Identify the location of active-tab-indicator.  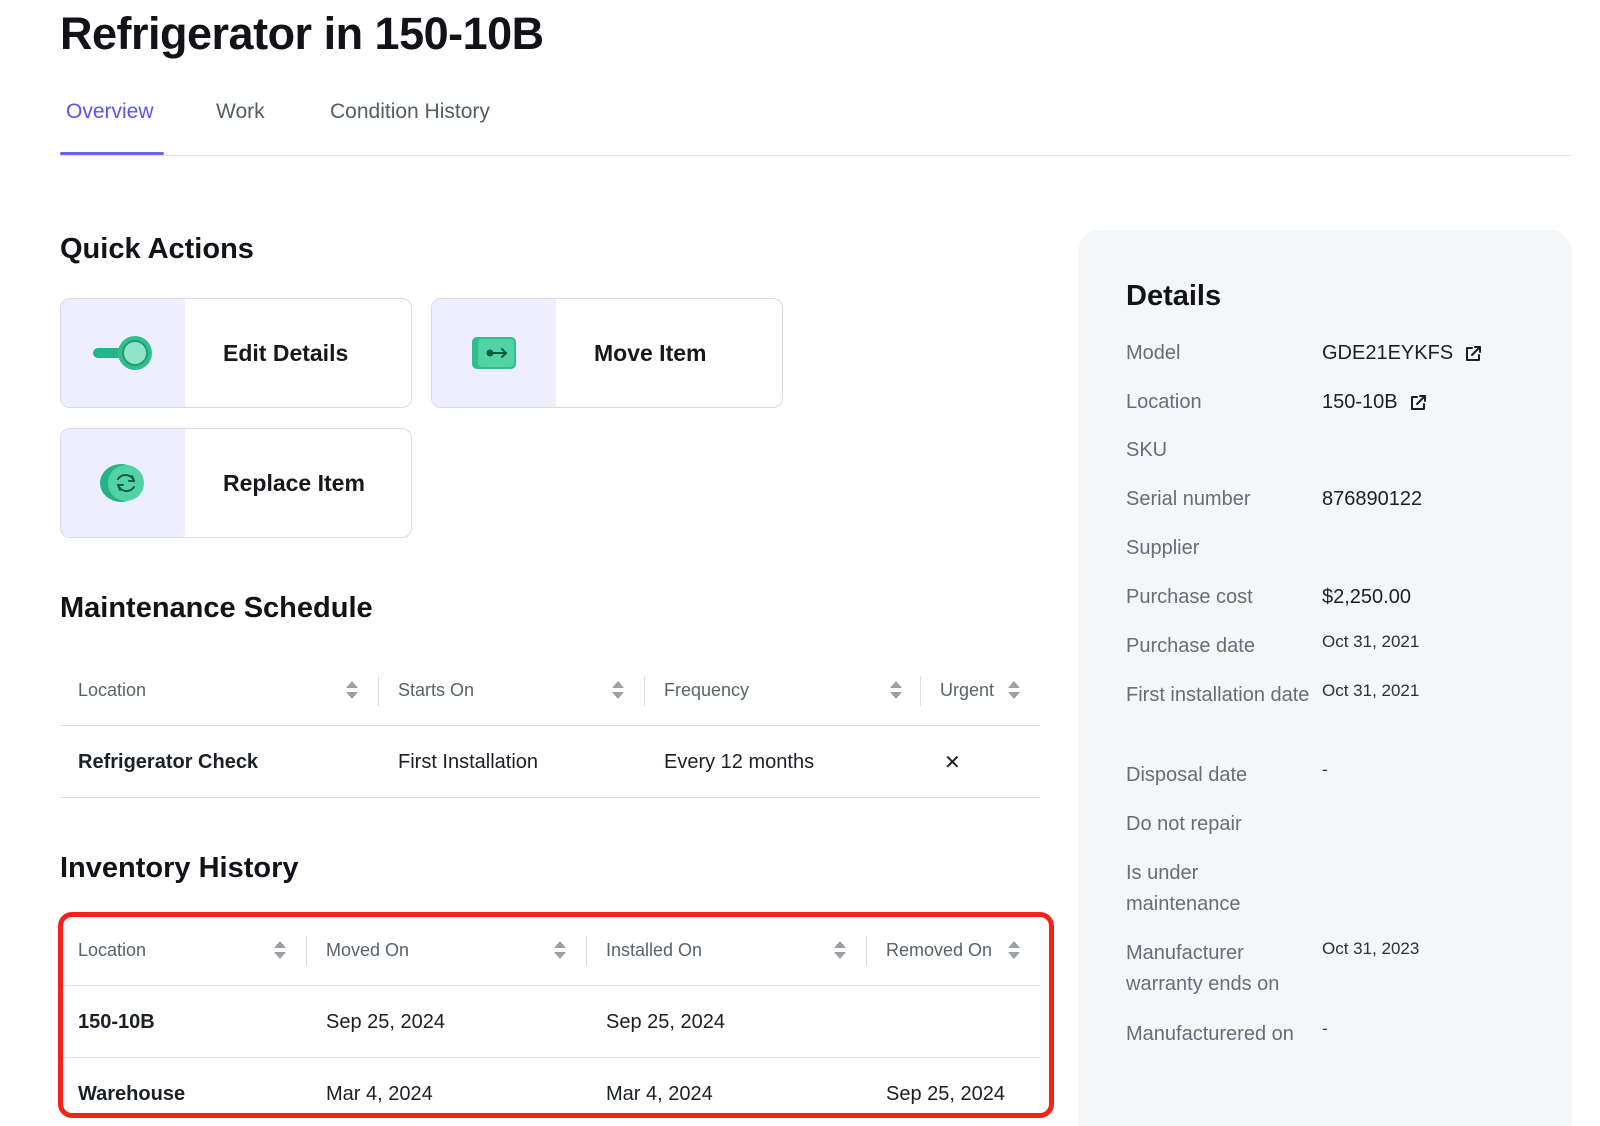
(112, 153).